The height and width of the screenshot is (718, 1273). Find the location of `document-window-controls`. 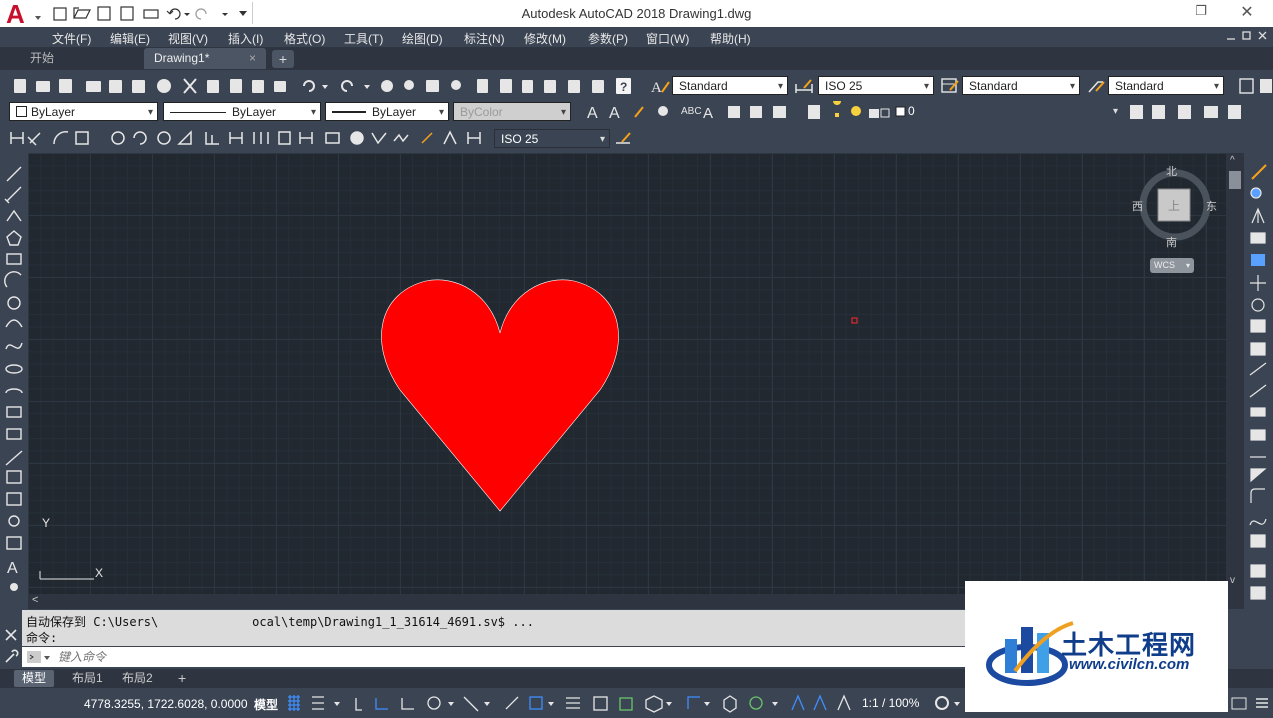

document-window-controls is located at coordinates (1247, 36).